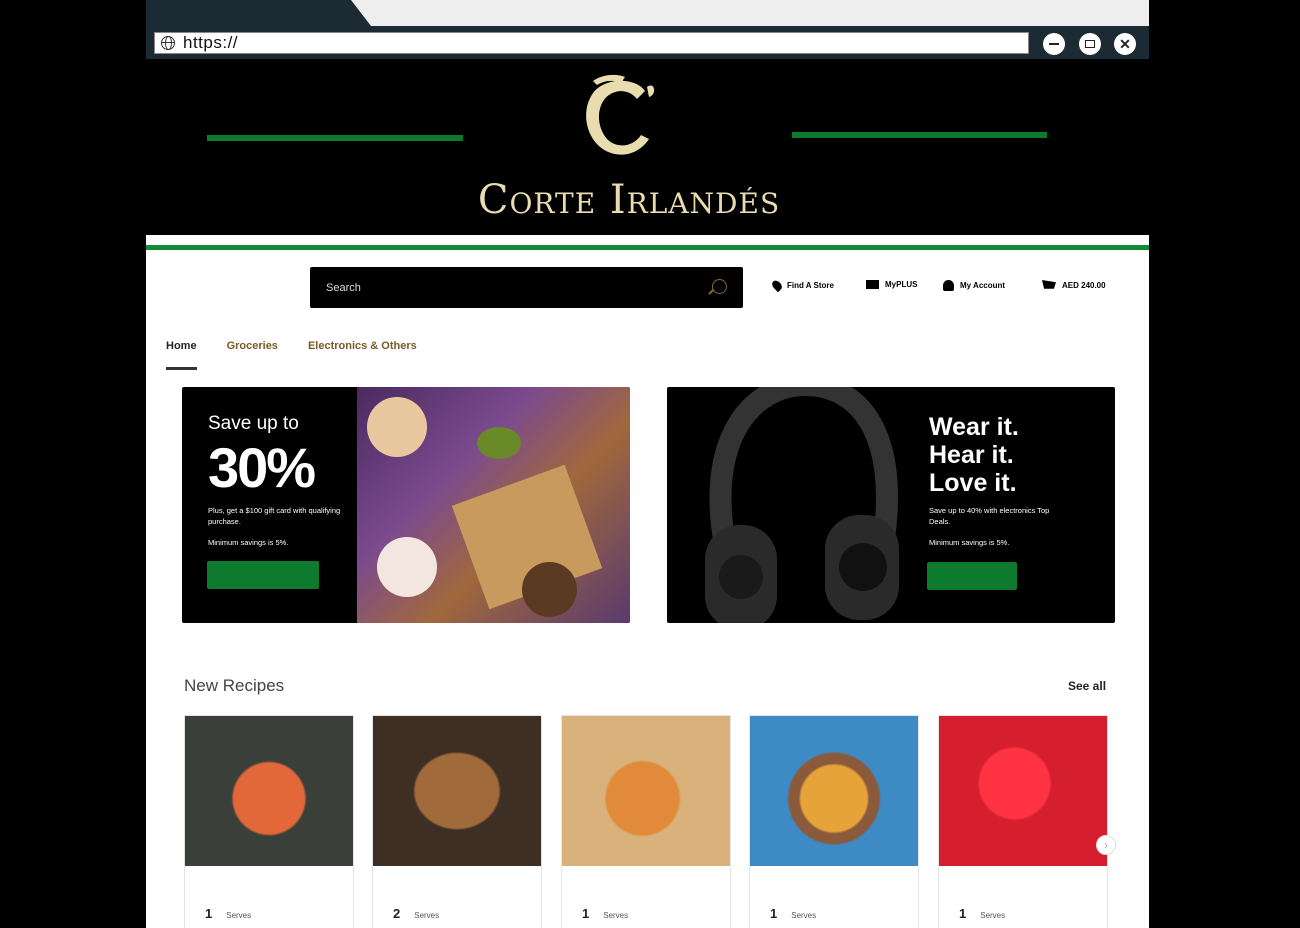 The width and height of the screenshot is (1300, 928). I want to click on carousel-next-button: ›, so click(1106, 845).